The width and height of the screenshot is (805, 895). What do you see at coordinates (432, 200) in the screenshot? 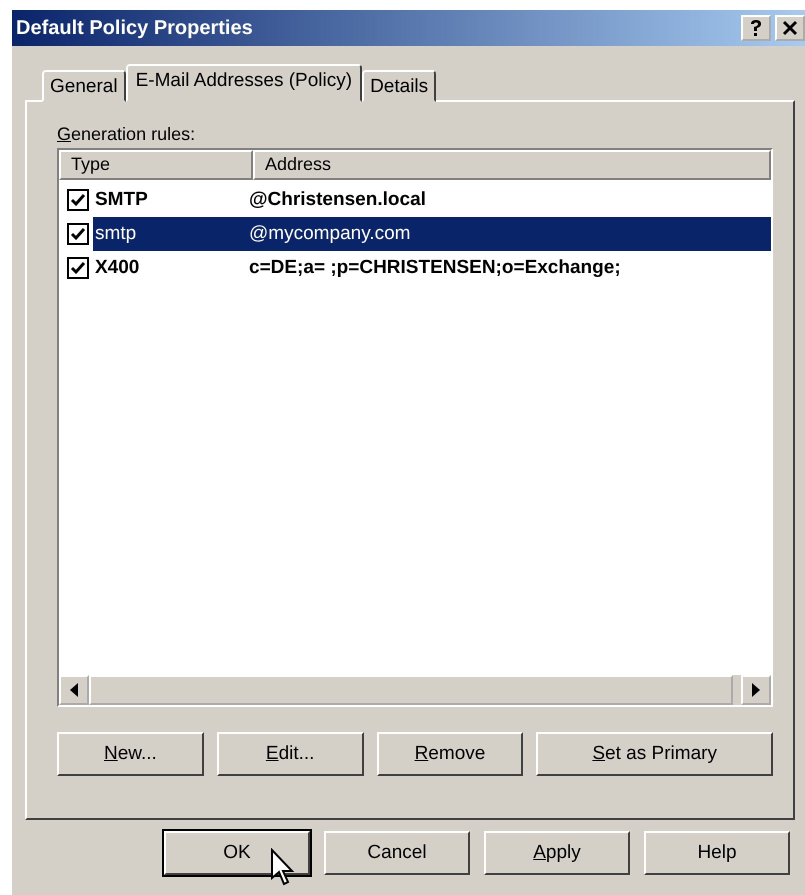
I see `list-row: SMTP @Christensen.local` at bounding box center [432, 200].